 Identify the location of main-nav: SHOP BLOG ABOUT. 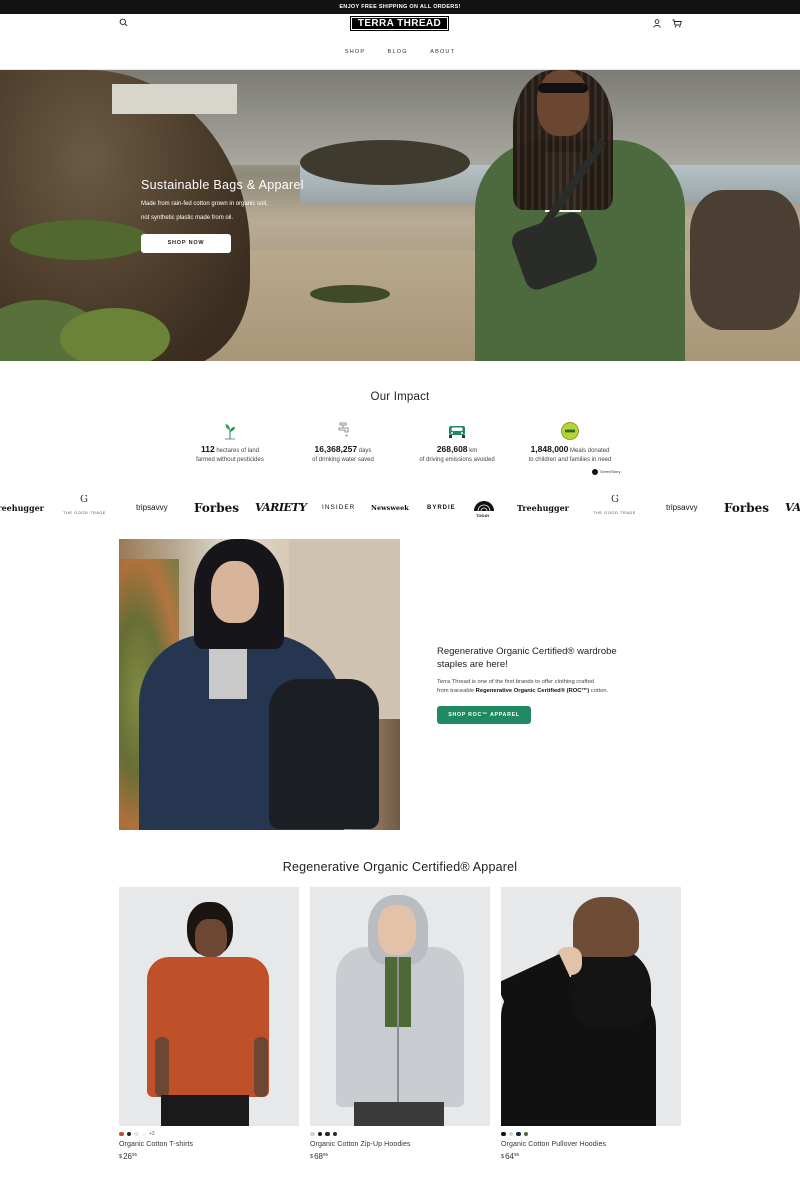
(400, 49).